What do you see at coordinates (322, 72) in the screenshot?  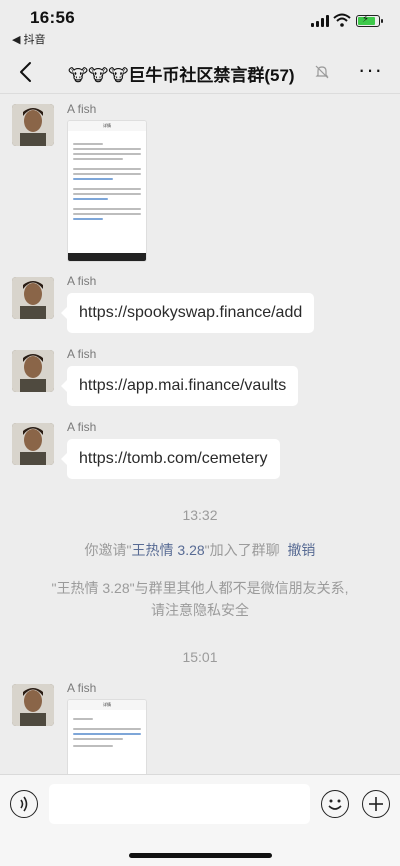 I see `mute-bell-icon` at bounding box center [322, 72].